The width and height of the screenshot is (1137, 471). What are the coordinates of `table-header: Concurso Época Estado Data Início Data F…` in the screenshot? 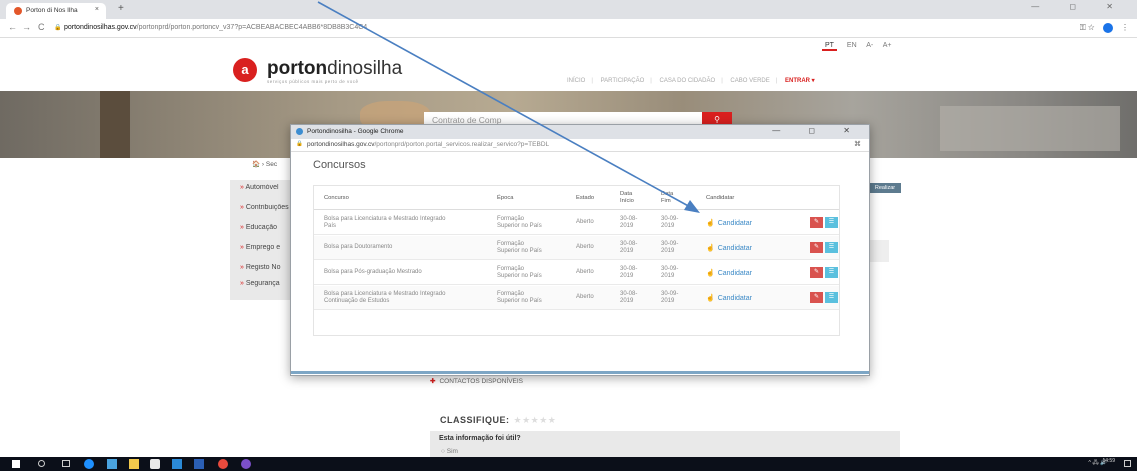 It's located at (576, 198).